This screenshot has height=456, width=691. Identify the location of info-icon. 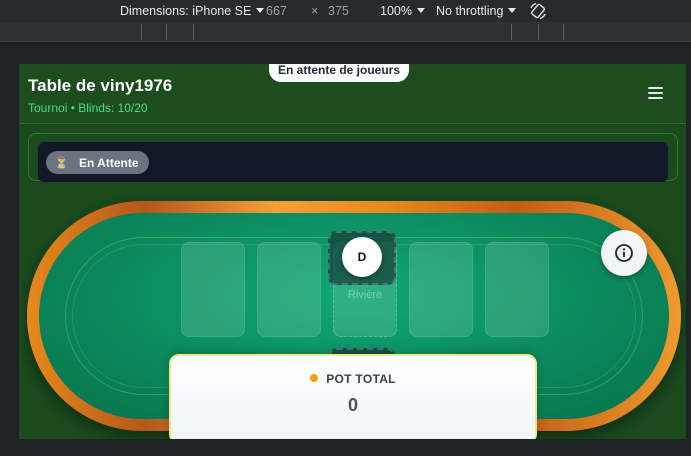
(624, 253).